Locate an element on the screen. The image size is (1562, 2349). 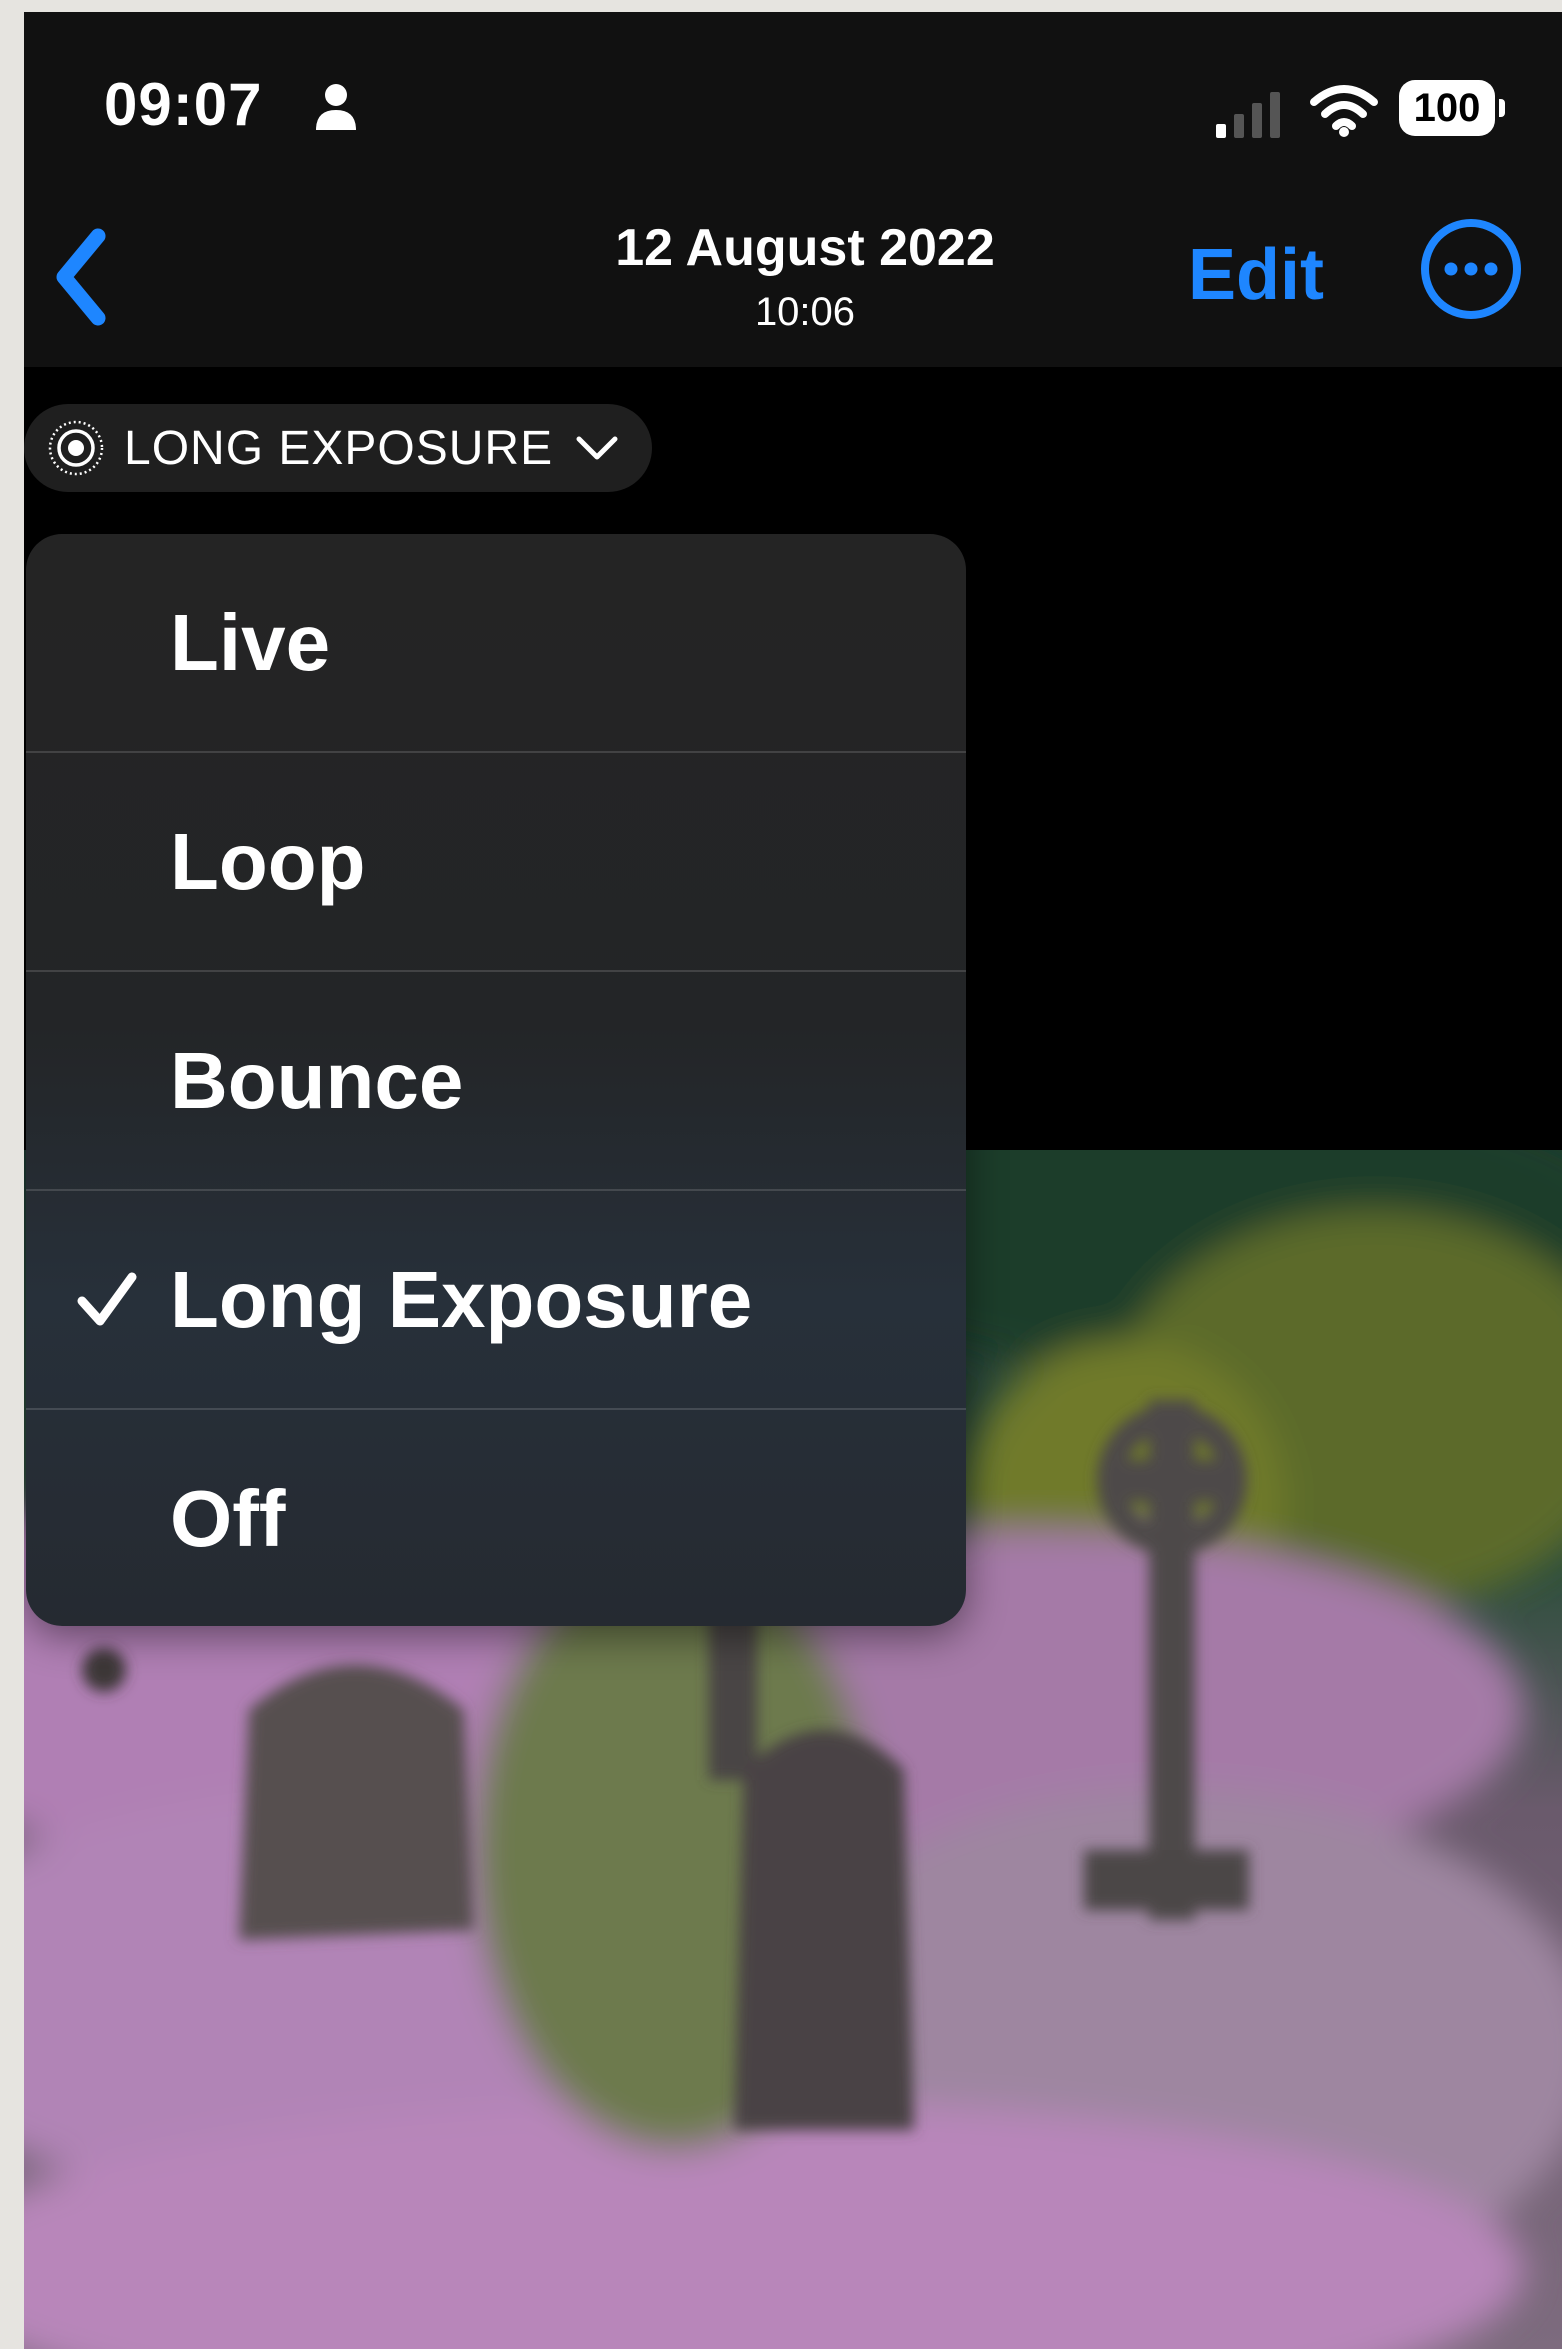
more-options-button is located at coordinates (1471, 269).